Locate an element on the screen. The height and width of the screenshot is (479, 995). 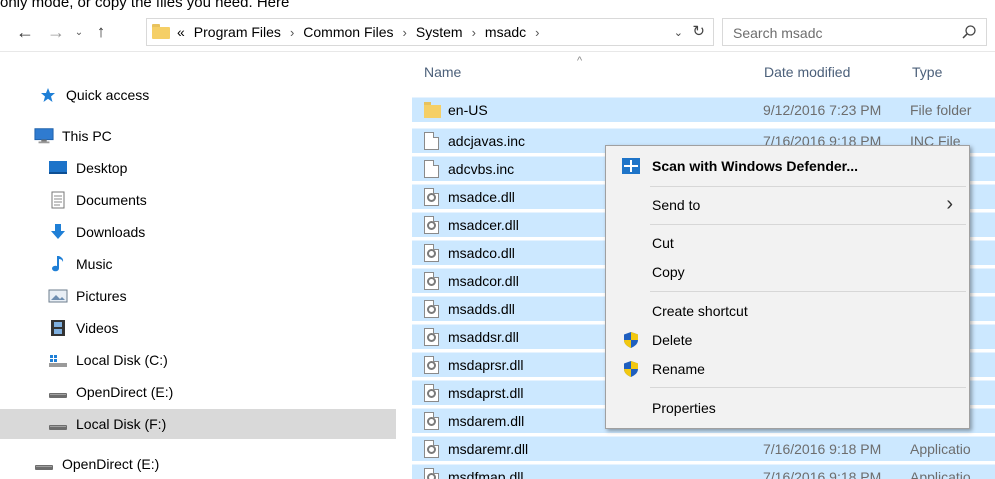
file-name: msdaprst.dll is located at coordinates (486, 393).